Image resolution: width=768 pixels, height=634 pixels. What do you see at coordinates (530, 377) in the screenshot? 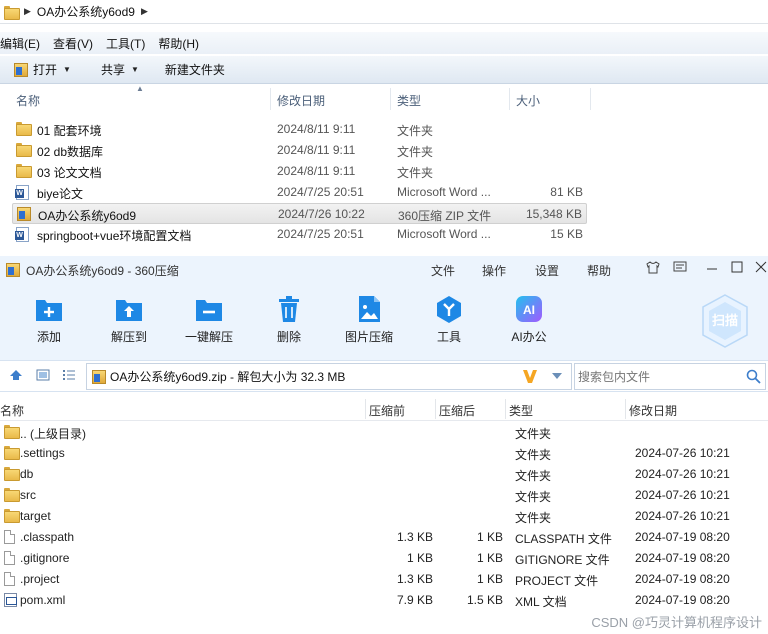
I see `v-logo-icon` at bounding box center [530, 377].